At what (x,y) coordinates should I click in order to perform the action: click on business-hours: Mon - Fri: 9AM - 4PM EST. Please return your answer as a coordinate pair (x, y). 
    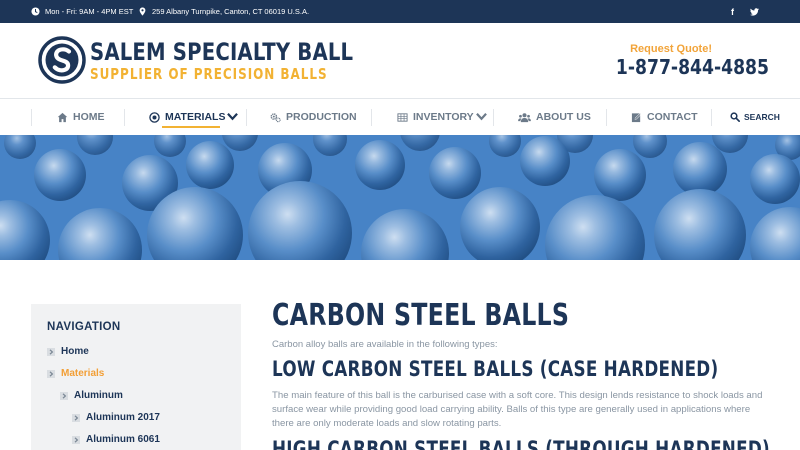
    Looking at the image, I should click on (82, 11).